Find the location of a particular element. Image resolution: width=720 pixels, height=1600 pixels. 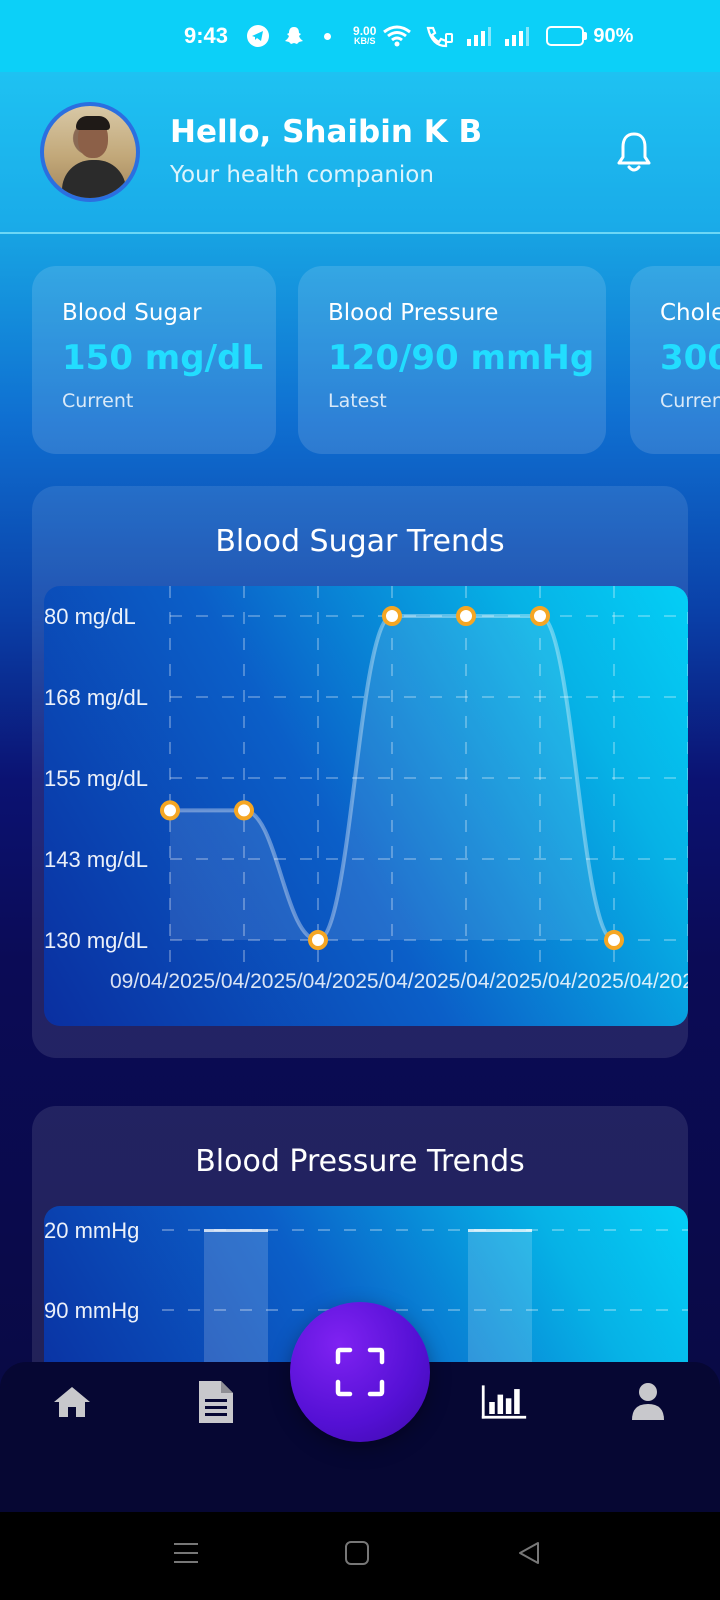

y-tick-label: 155 mg/dL is located at coordinates (96, 778).